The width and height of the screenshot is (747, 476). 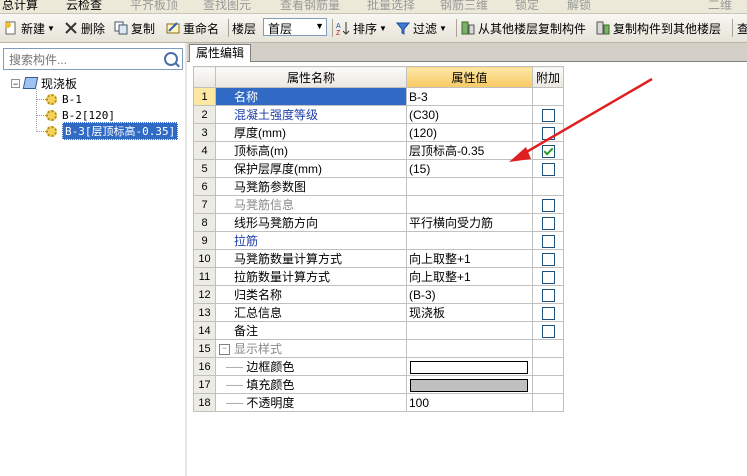 I want to click on property-tabbar: 属性编辑, so click(x=467, y=52).